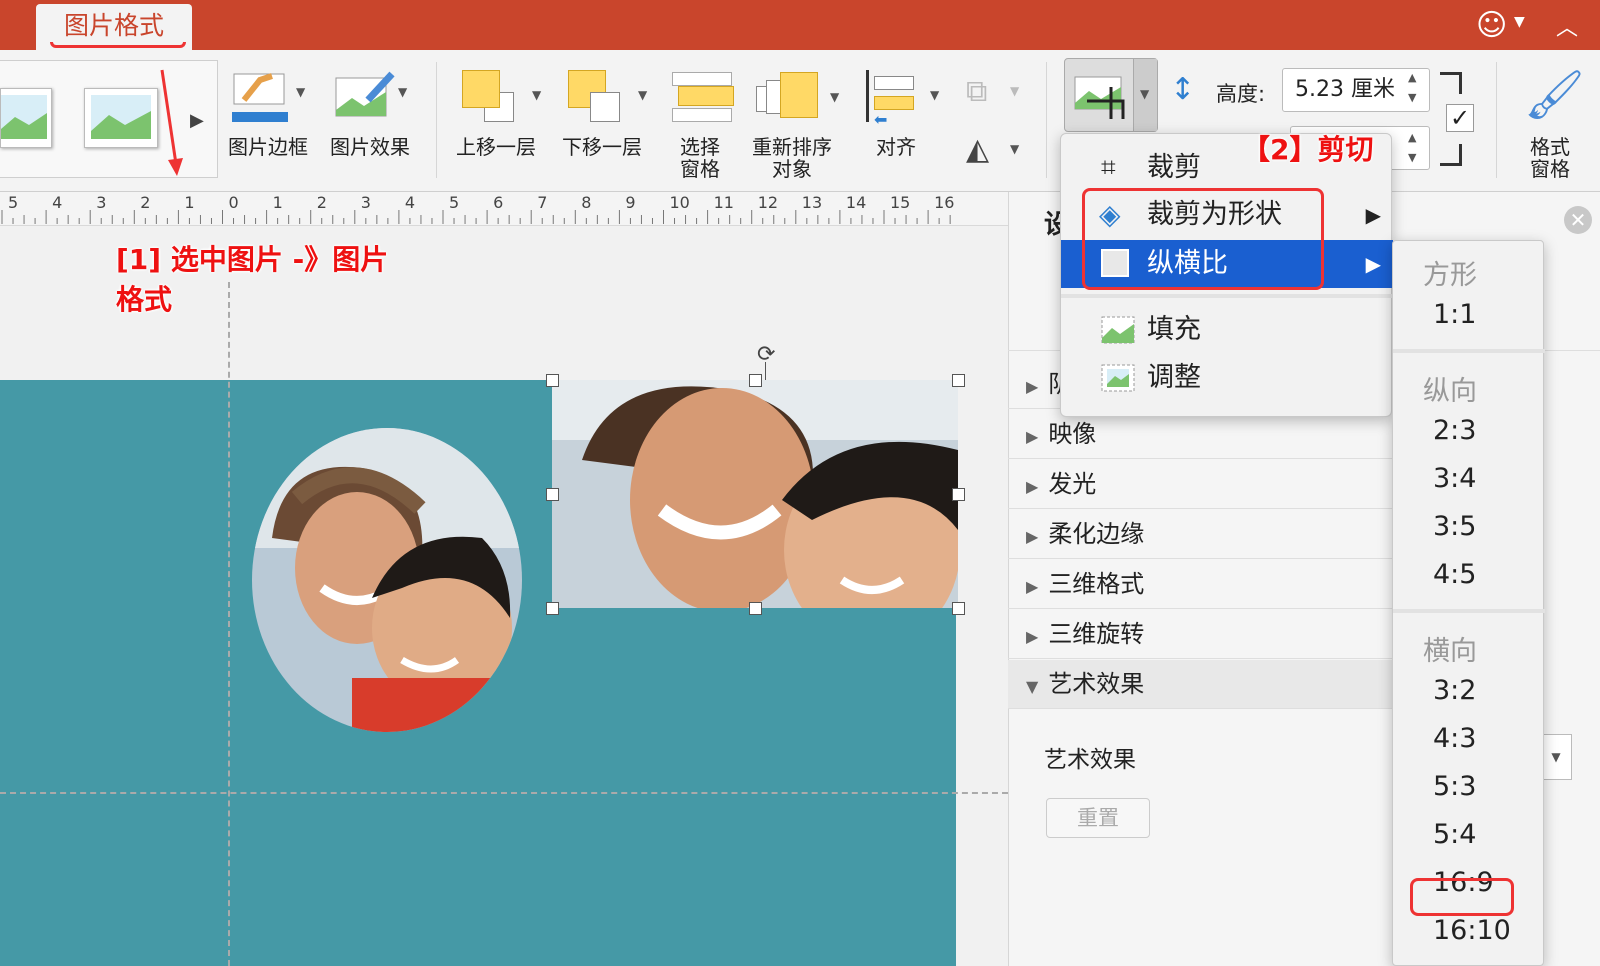 Image resolution: width=1600 pixels, height=966 pixels. What do you see at coordinates (1469, 834) in the screenshot?
I see `submenu-item-5-4: 5:4` at bounding box center [1469, 834].